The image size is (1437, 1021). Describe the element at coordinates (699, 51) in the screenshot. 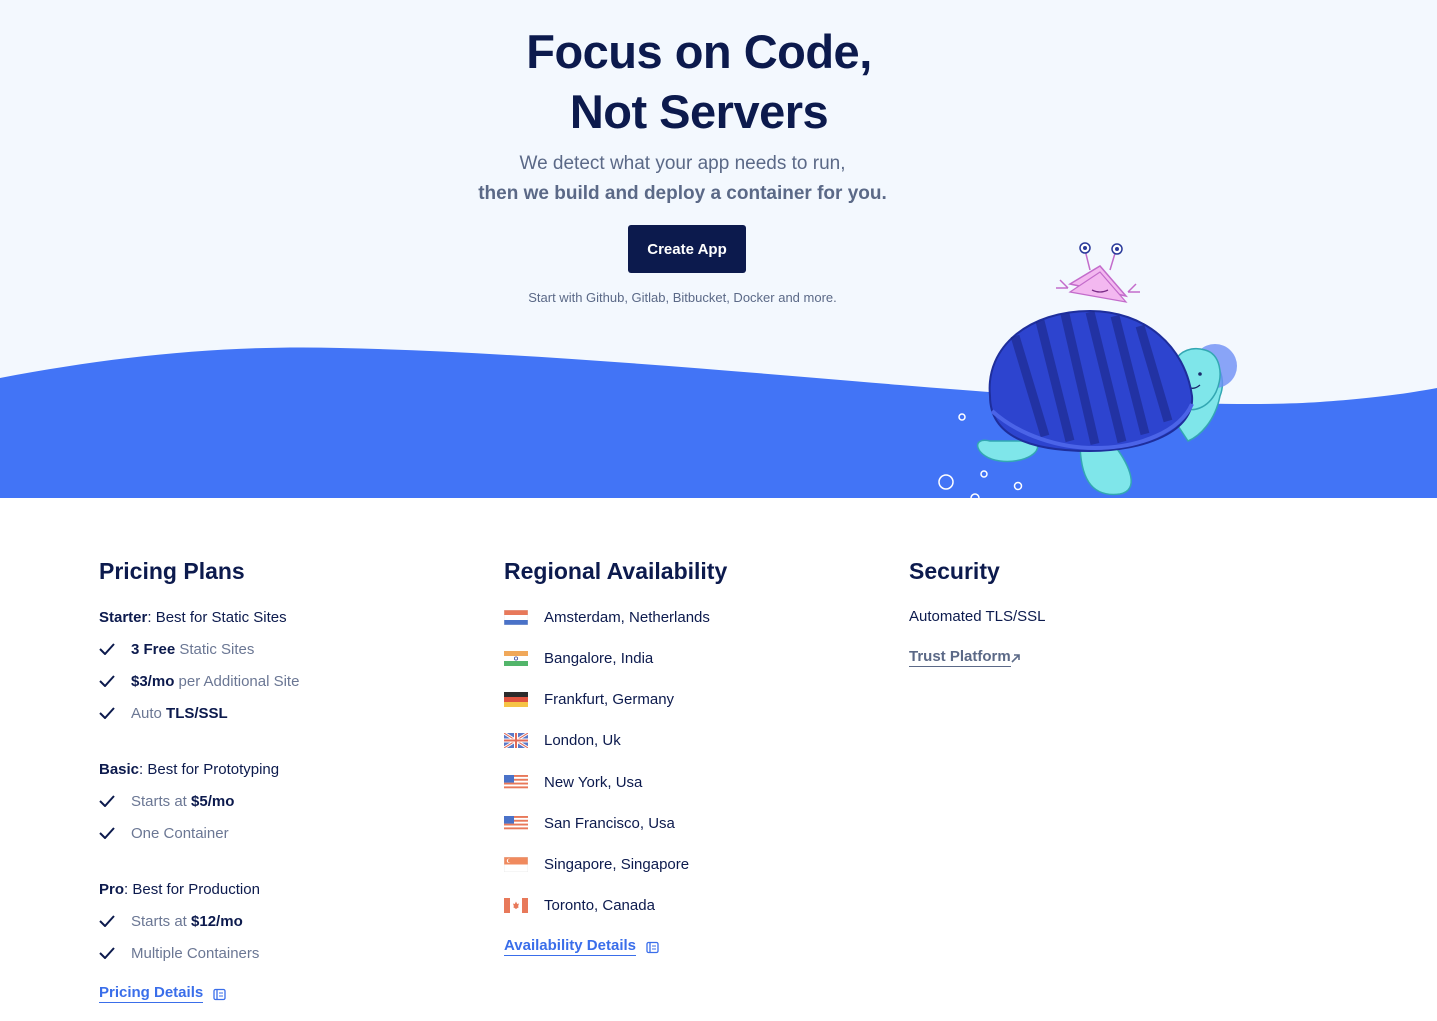

I see `hero-title-line1: Focus on Code,` at that location.